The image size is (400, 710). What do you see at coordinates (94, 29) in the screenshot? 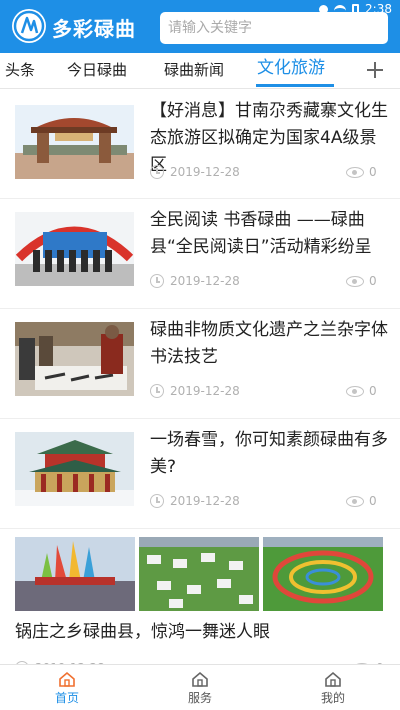
I see `app-title: 多彩碌曲` at bounding box center [94, 29].